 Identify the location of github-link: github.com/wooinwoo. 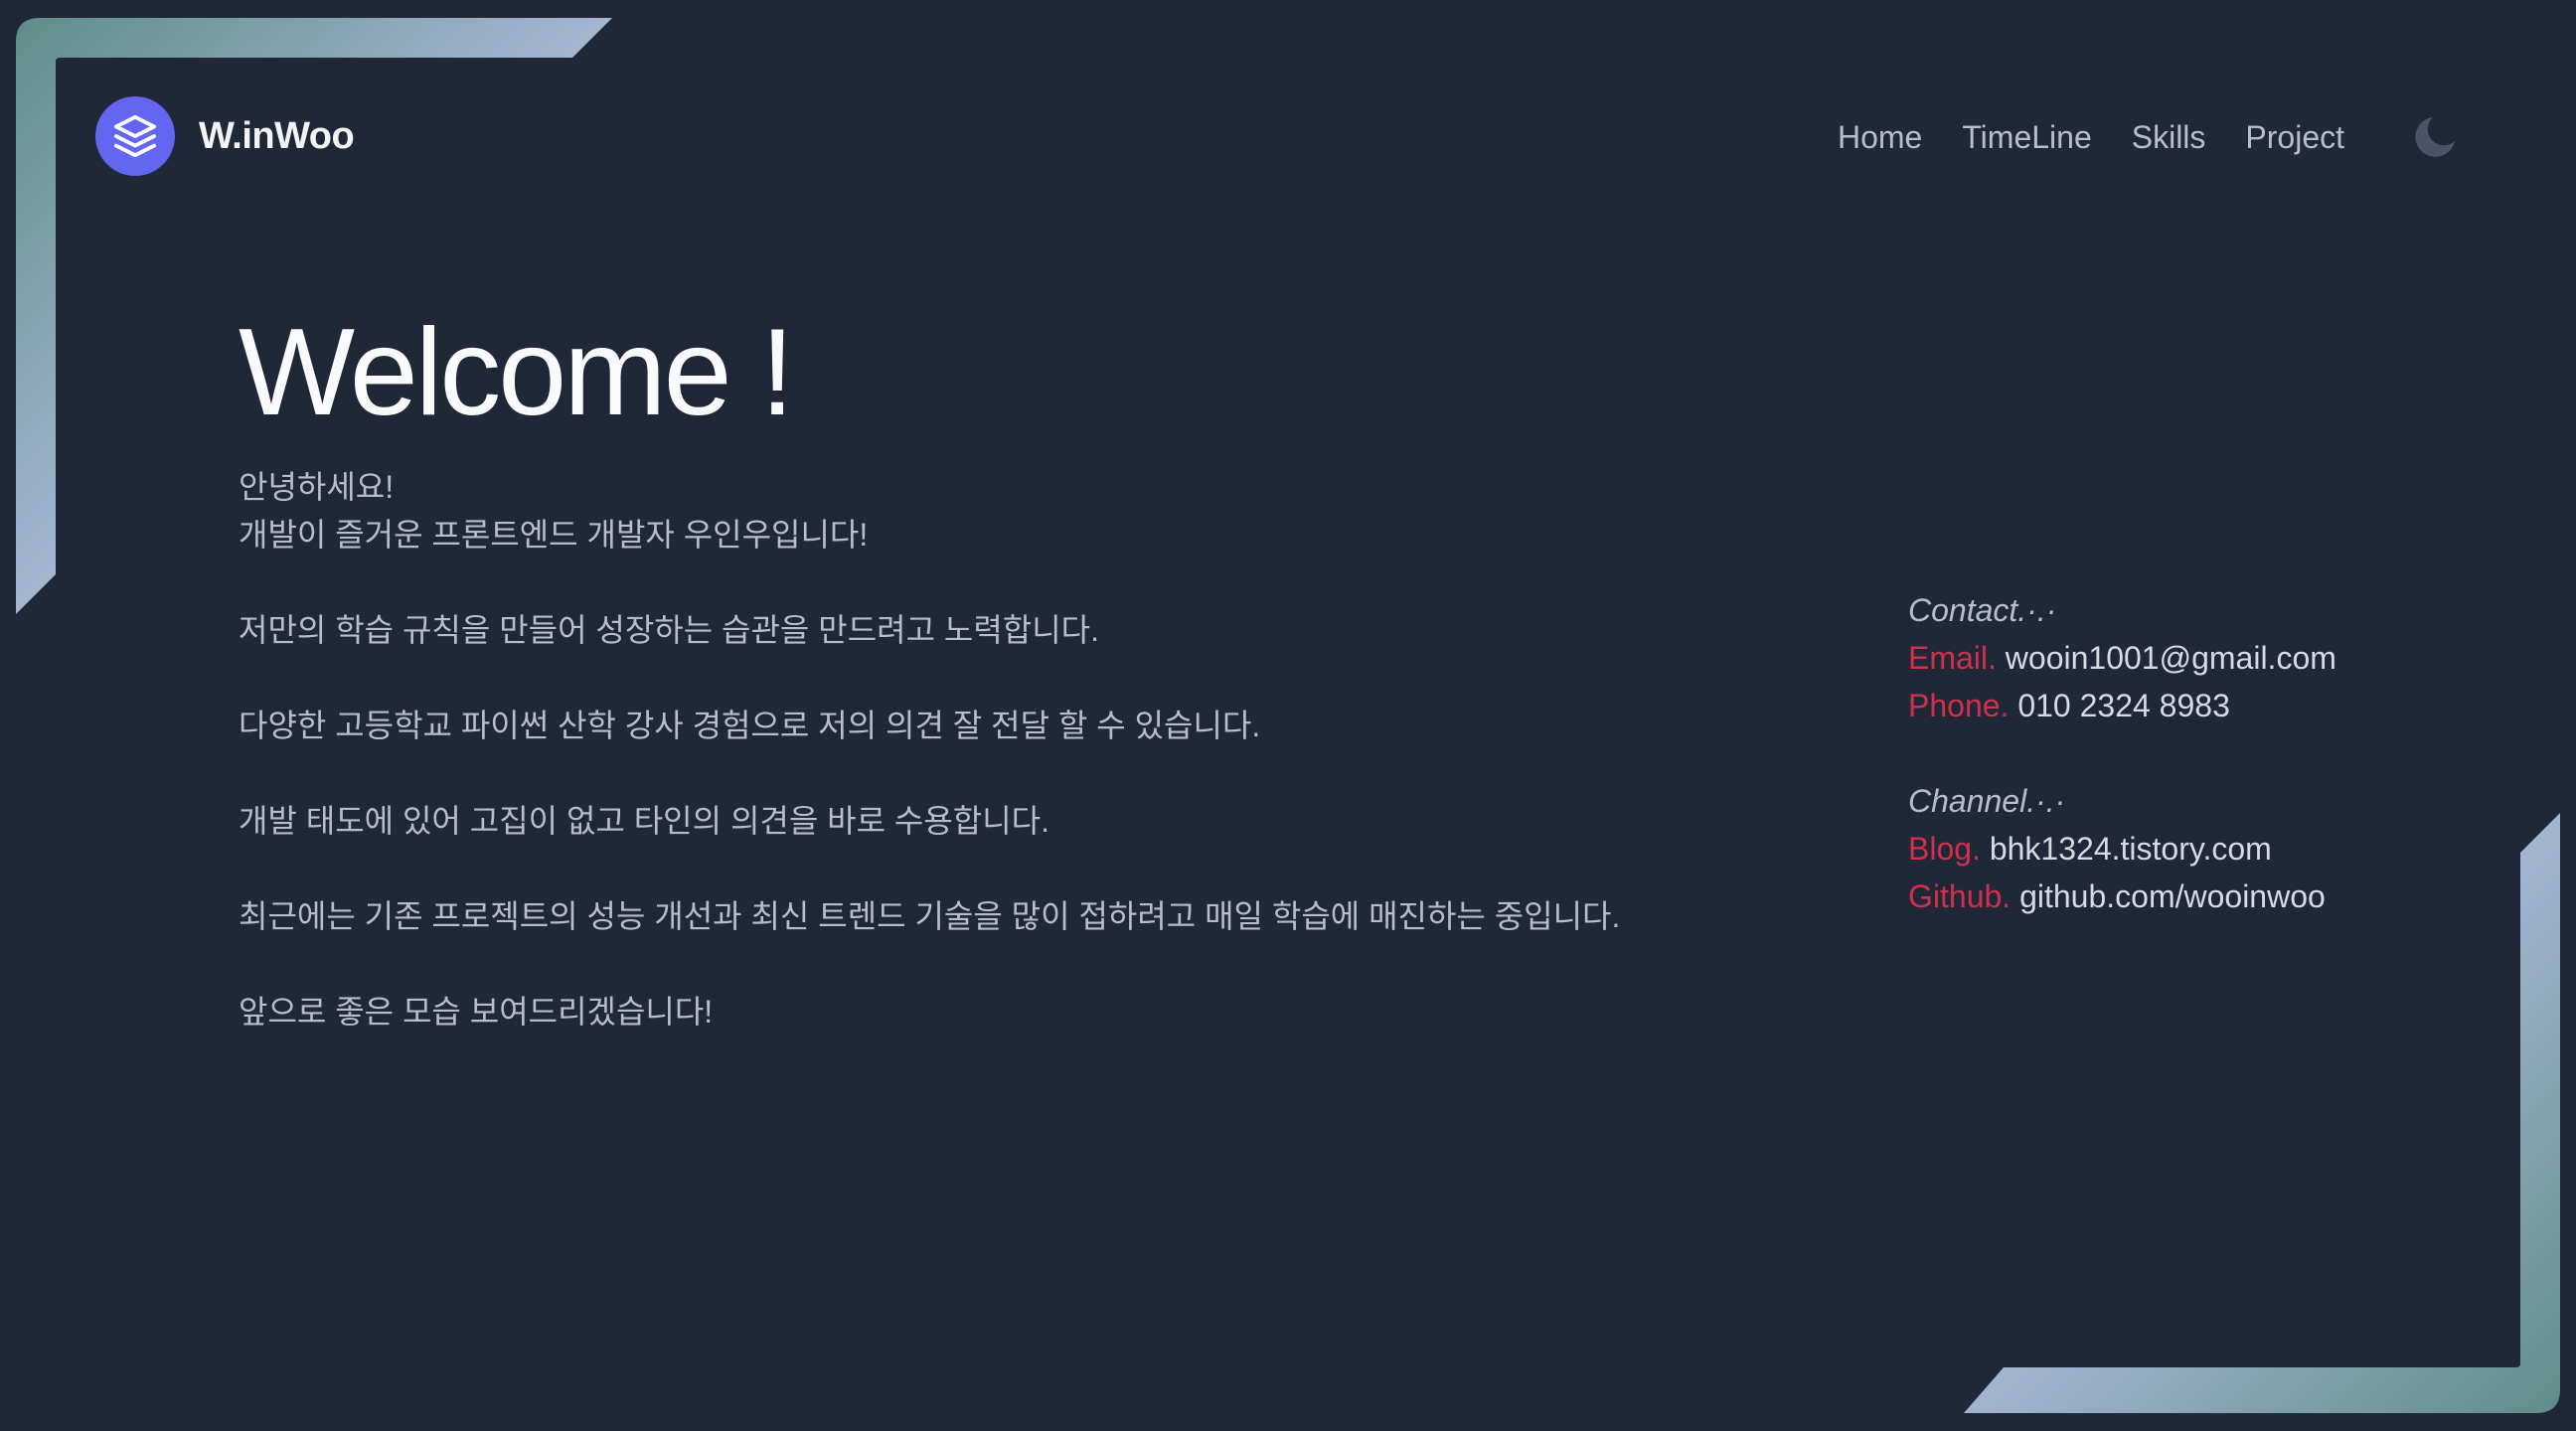
(2172, 896).